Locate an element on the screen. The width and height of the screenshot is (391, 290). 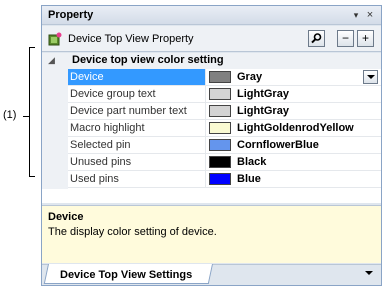
property-value: Gray is located at coordinates (249, 77).